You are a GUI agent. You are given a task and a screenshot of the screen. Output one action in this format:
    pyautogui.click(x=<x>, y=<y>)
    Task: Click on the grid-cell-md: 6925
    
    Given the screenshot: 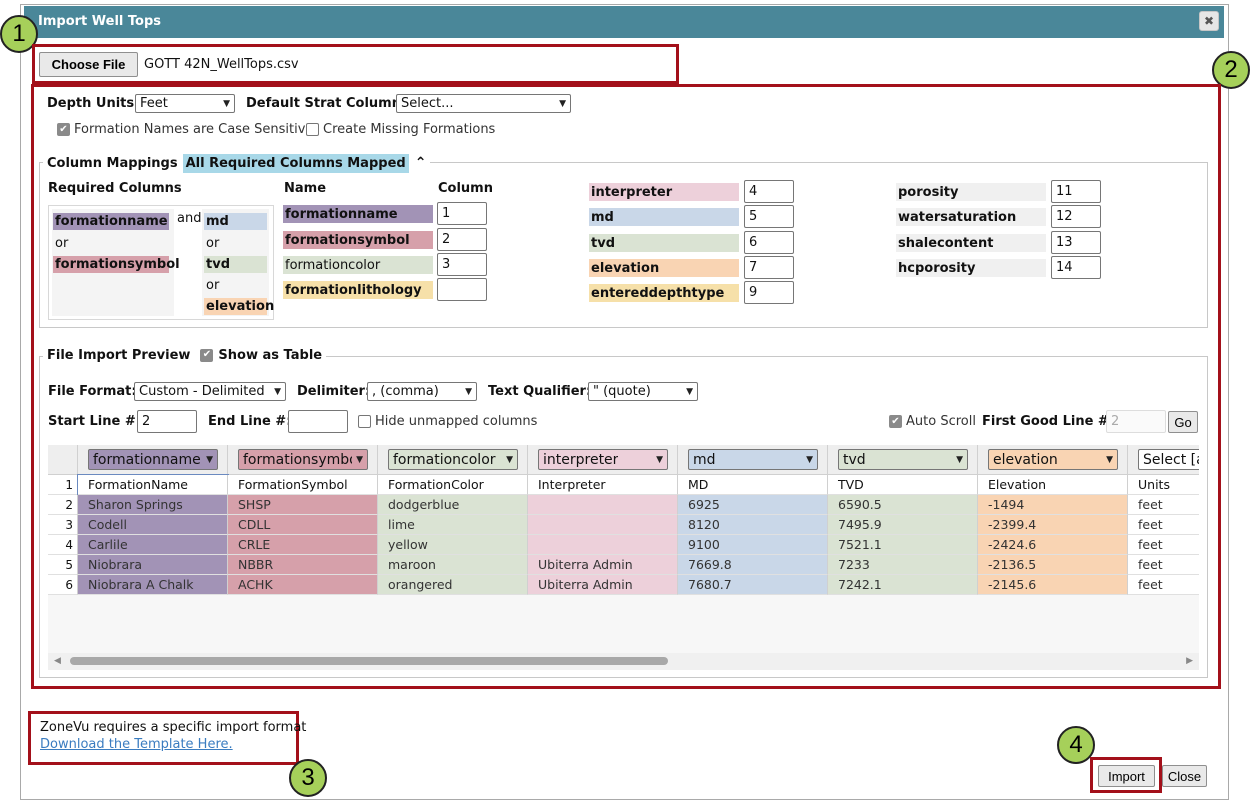 What is the action you would take?
    pyautogui.click(x=753, y=505)
    